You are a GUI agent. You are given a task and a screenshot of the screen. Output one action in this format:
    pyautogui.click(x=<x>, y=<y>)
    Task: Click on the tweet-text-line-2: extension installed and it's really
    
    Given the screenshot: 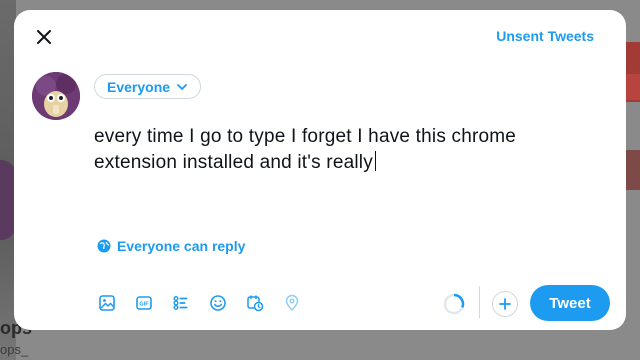 What is the action you would take?
    pyautogui.click(x=233, y=162)
    